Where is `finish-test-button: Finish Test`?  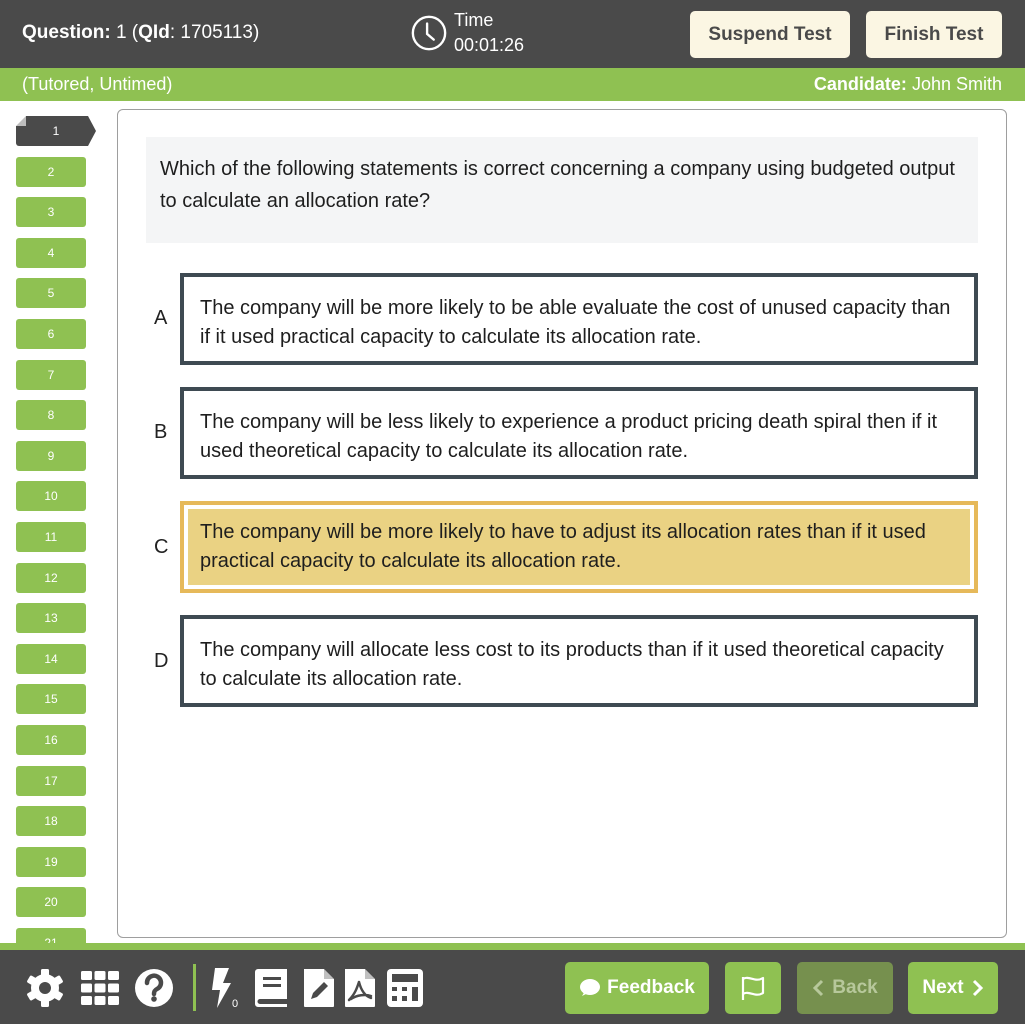
finish-test-button: Finish Test is located at coordinates (934, 34).